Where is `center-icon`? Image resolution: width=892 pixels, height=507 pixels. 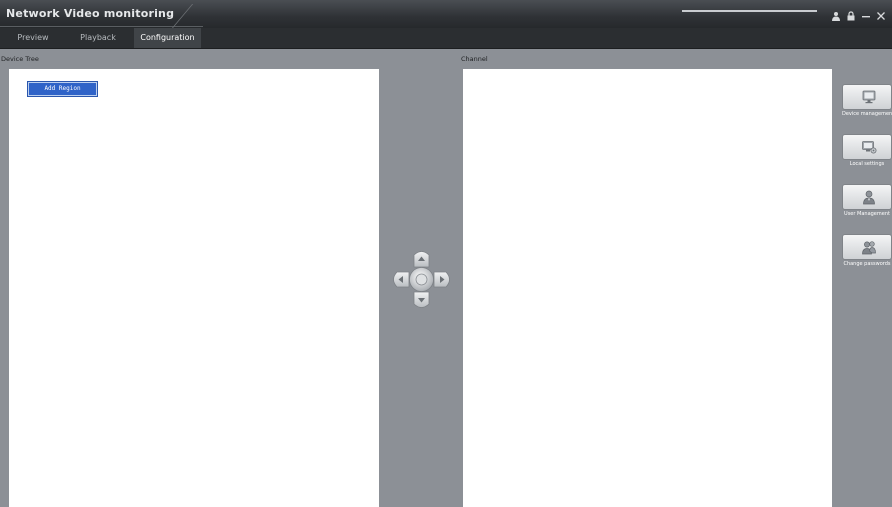
center-icon is located at coordinates (421, 279).